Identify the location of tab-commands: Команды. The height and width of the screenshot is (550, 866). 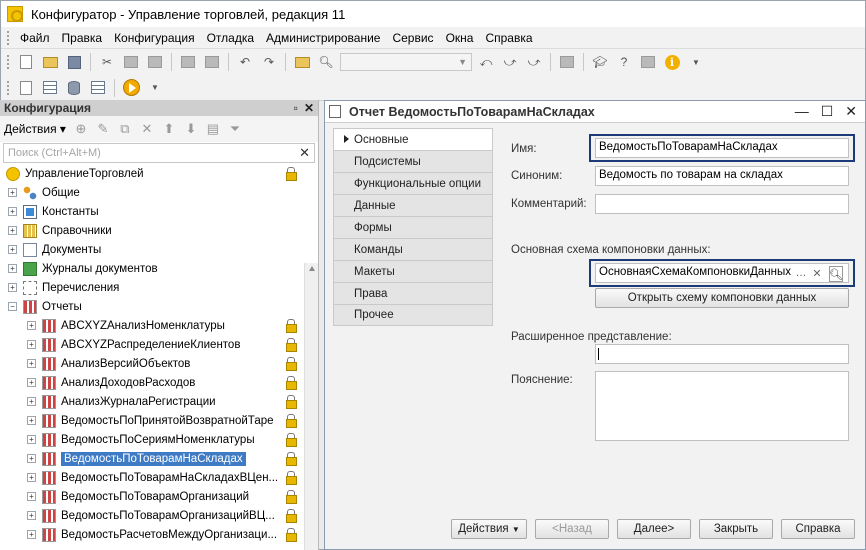
(413, 249).